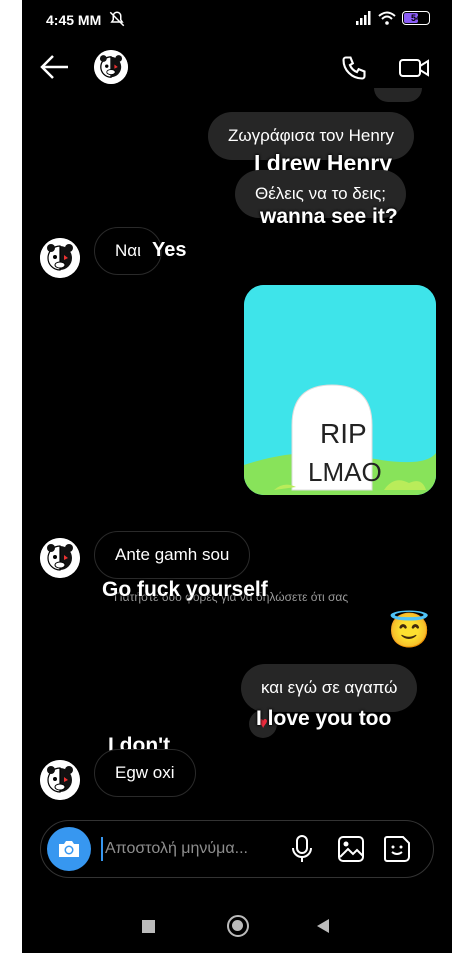 This screenshot has width=474, height=953. Describe the element at coordinates (414, 68) in the screenshot. I see `video-call-icon` at that location.